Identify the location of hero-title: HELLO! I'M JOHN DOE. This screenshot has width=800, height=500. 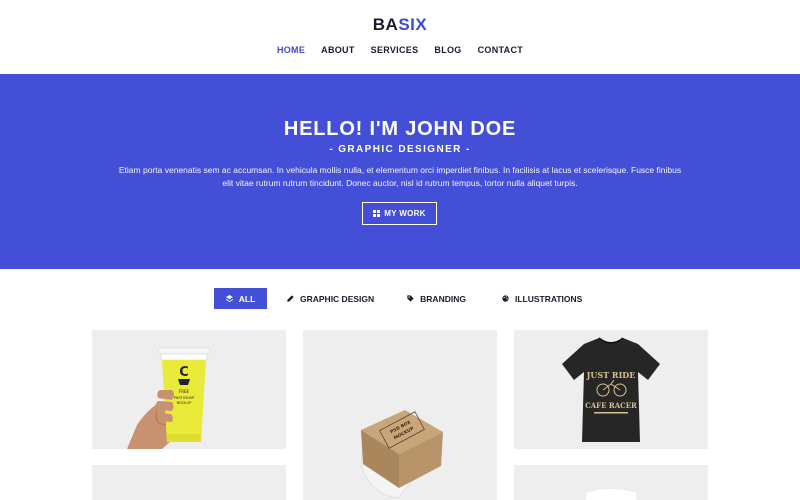
(400, 129).